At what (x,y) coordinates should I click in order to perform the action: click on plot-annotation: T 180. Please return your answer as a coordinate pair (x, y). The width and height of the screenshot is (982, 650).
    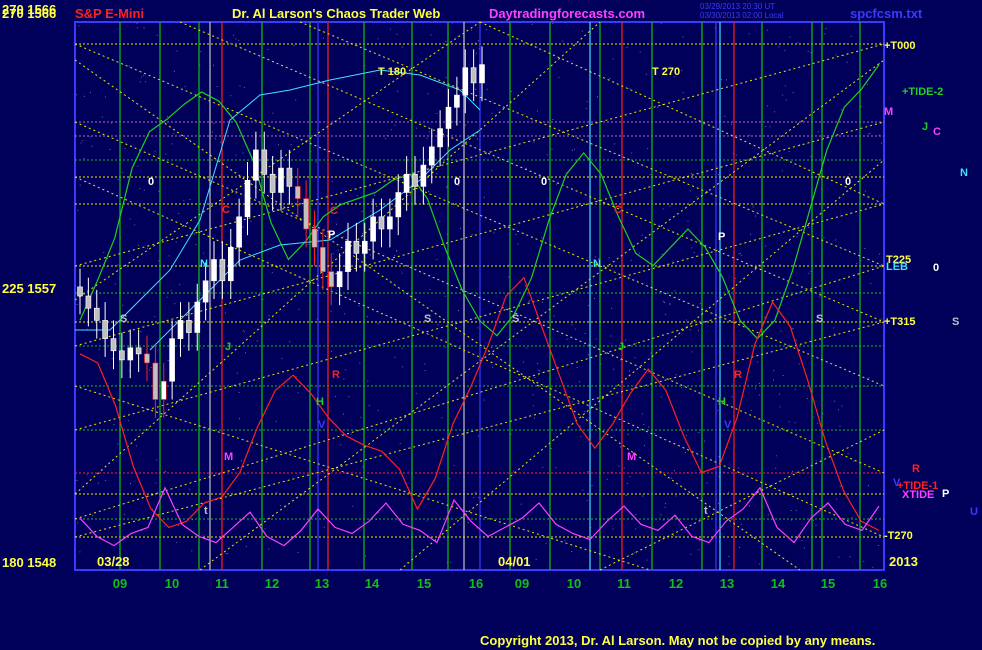
    Looking at the image, I should click on (392, 72).